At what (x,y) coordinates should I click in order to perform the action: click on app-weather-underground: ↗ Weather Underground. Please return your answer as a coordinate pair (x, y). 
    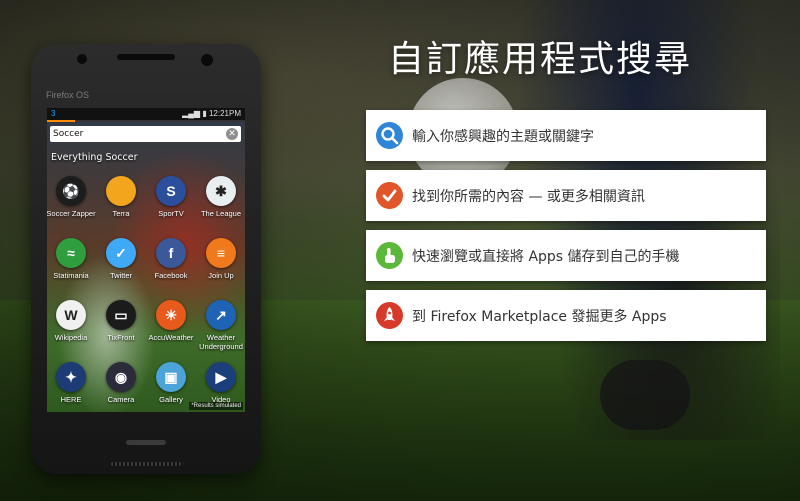
    Looking at the image, I should click on (218, 325).